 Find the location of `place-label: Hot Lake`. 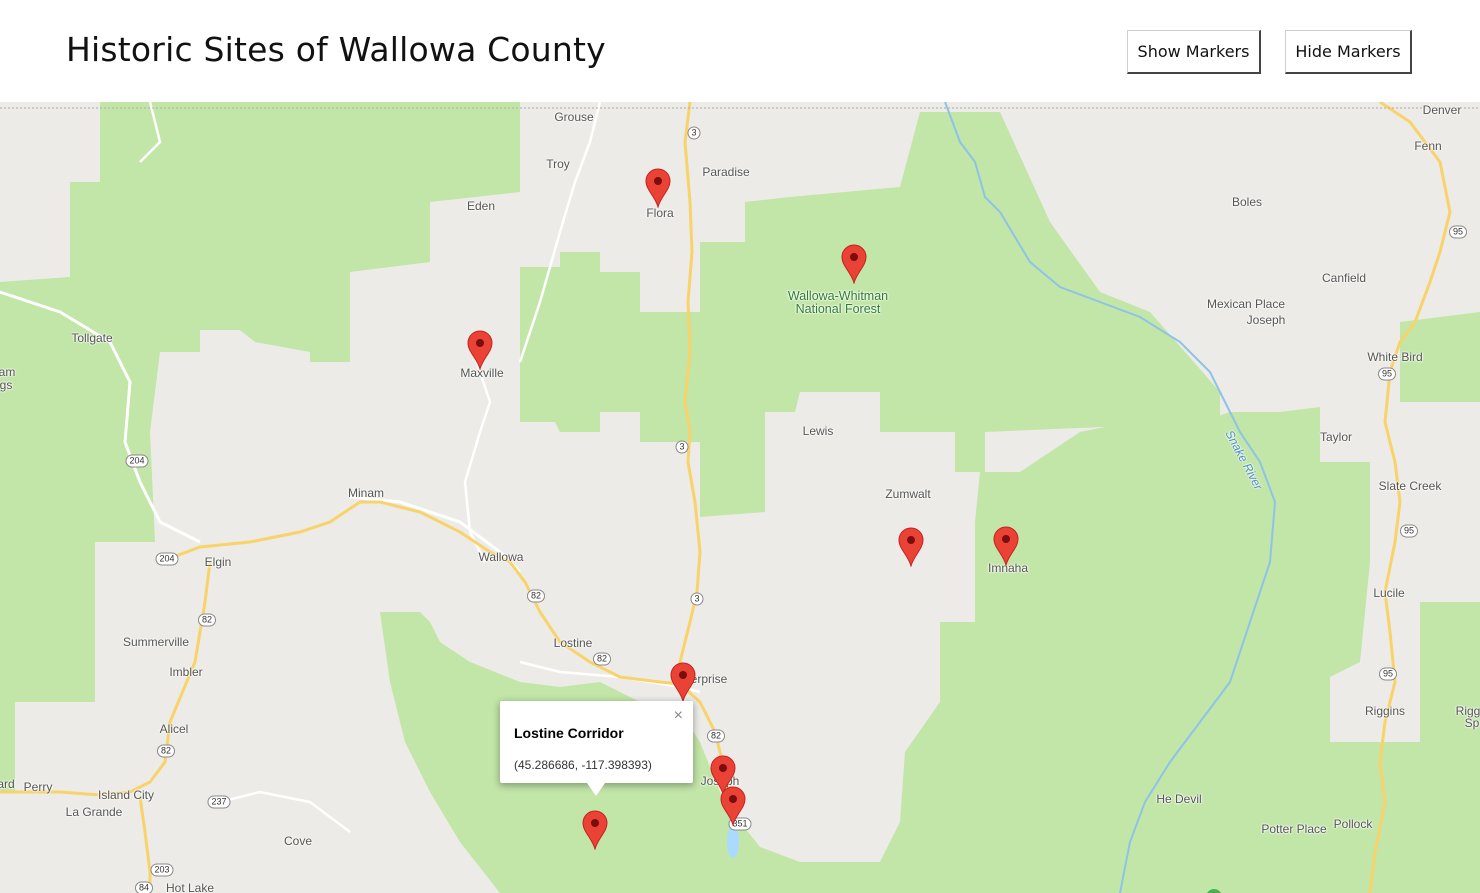

place-label: Hot Lake is located at coordinates (190, 887).